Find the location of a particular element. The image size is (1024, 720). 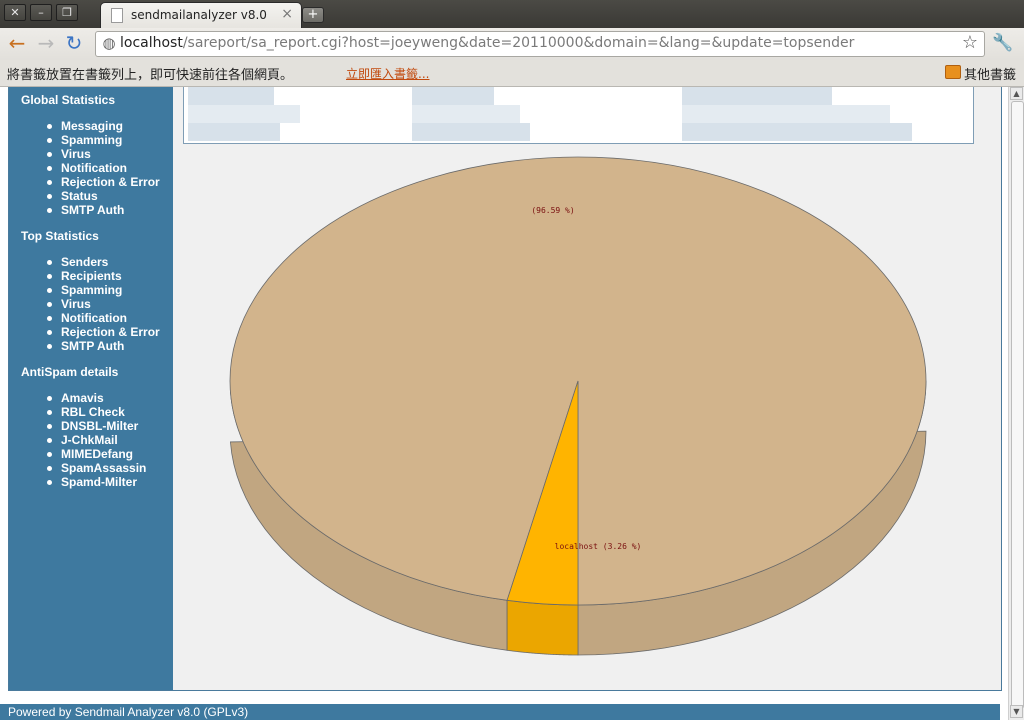

sidebar-item-virus: Virus is located at coordinates (84, 154).